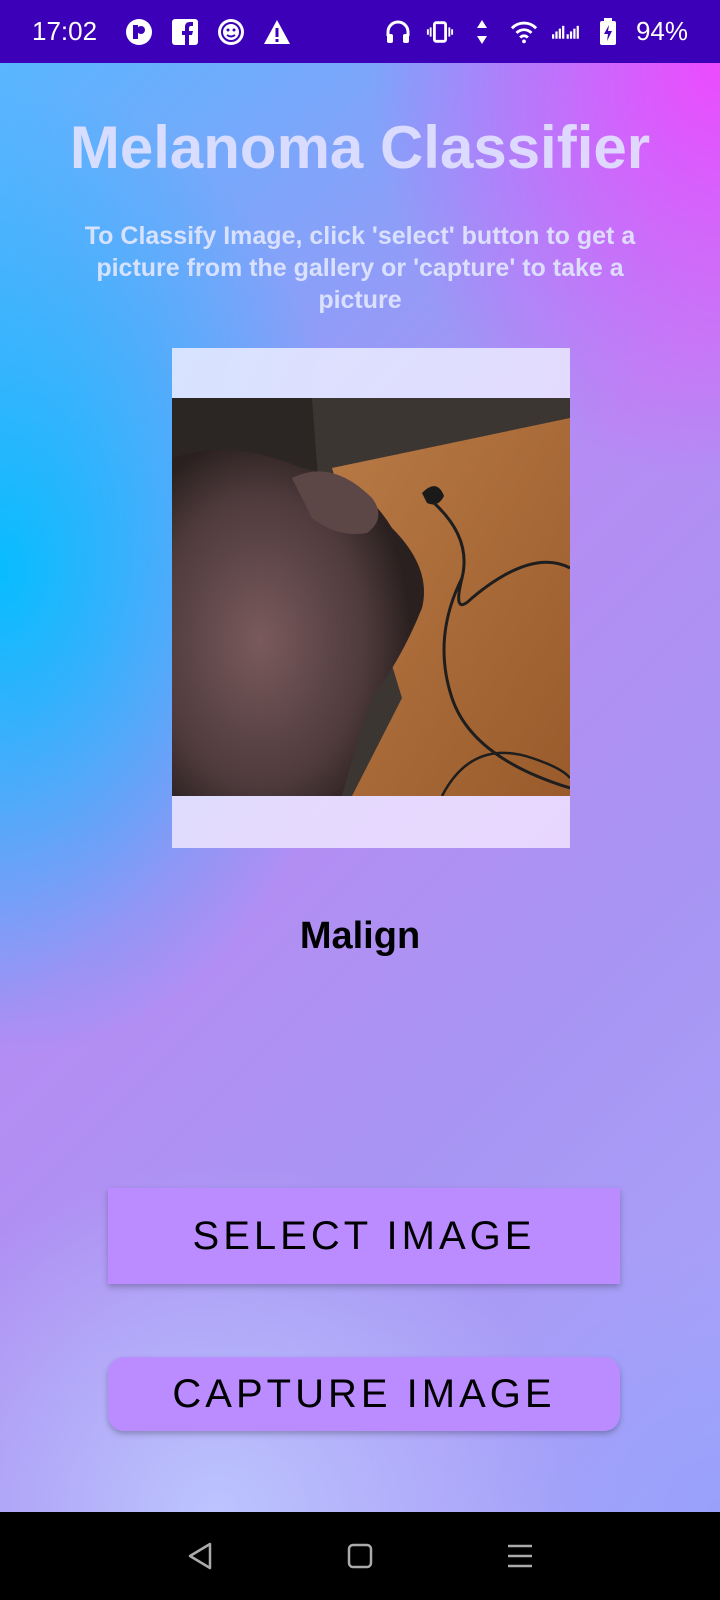 This screenshot has width=720, height=1600. What do you see at coordinates (200, 1556) in the screenshot?
I see `back-icon` at bounding box center [200, 1556].